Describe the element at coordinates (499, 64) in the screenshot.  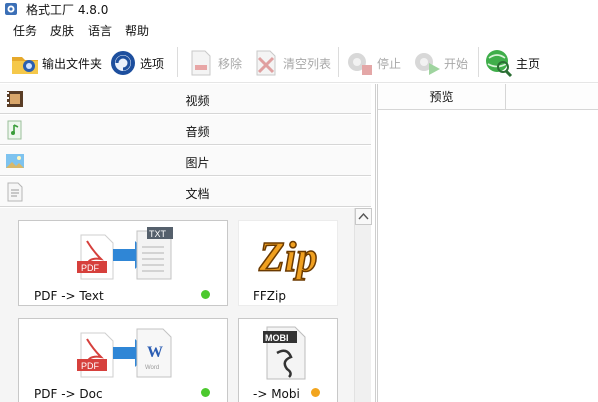
I see `home-globe-icon` at that location.